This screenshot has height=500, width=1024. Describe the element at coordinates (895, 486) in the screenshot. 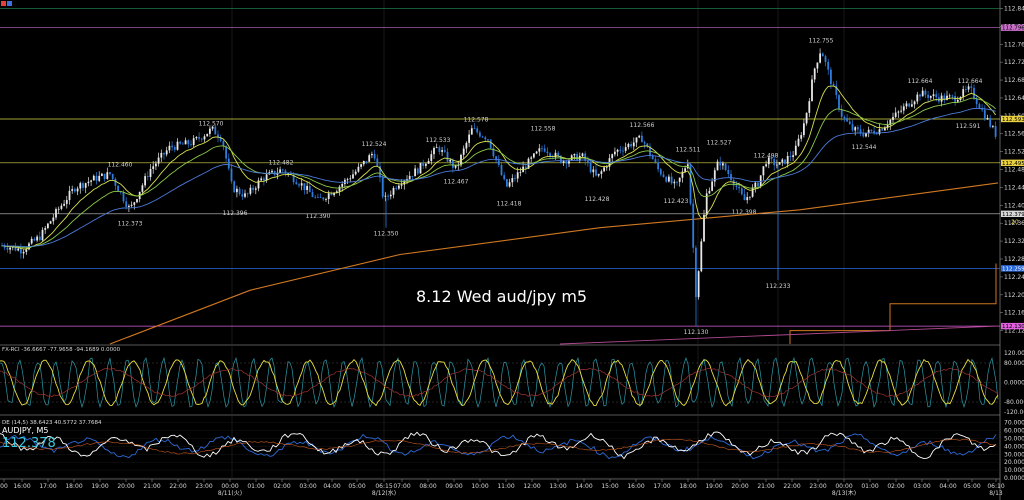

I see `x-tick-label: 02:00` at that location.